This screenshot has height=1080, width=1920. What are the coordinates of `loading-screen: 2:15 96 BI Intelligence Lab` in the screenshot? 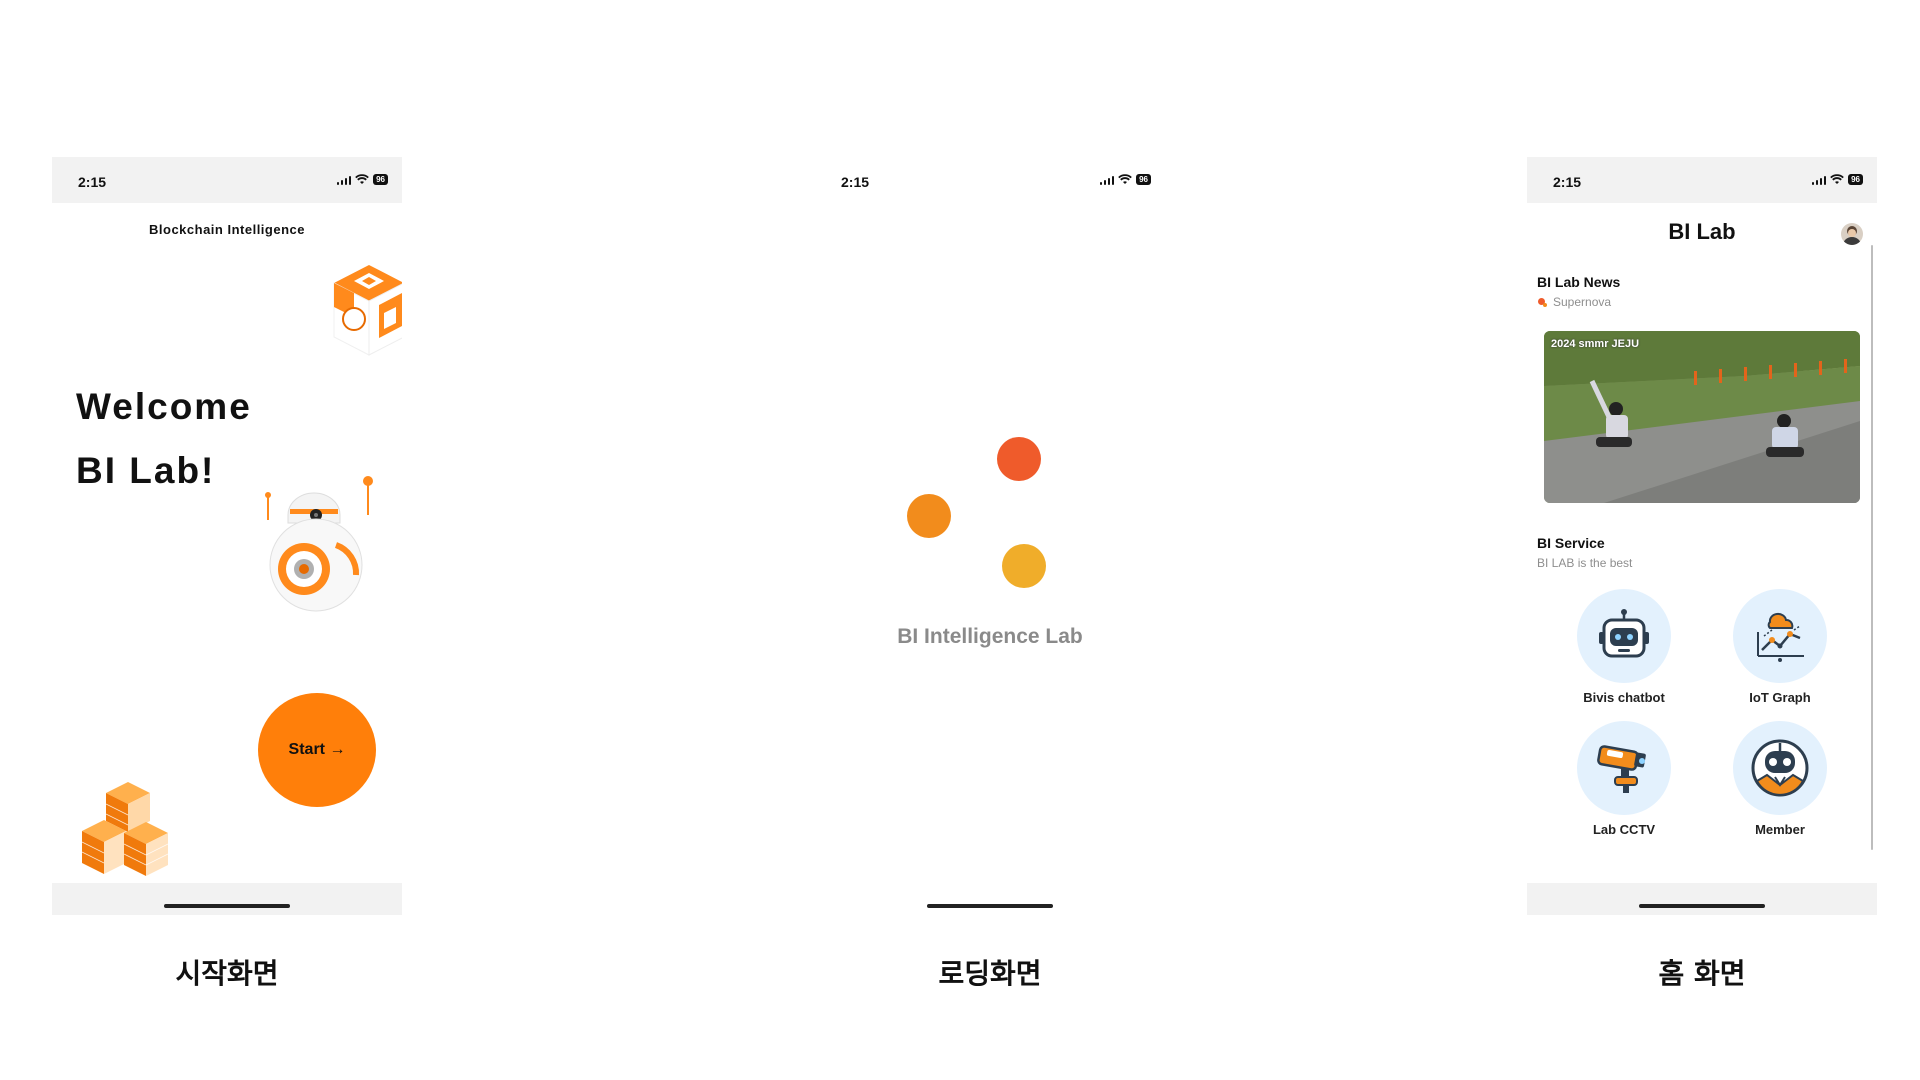 It's located at (990, 536).